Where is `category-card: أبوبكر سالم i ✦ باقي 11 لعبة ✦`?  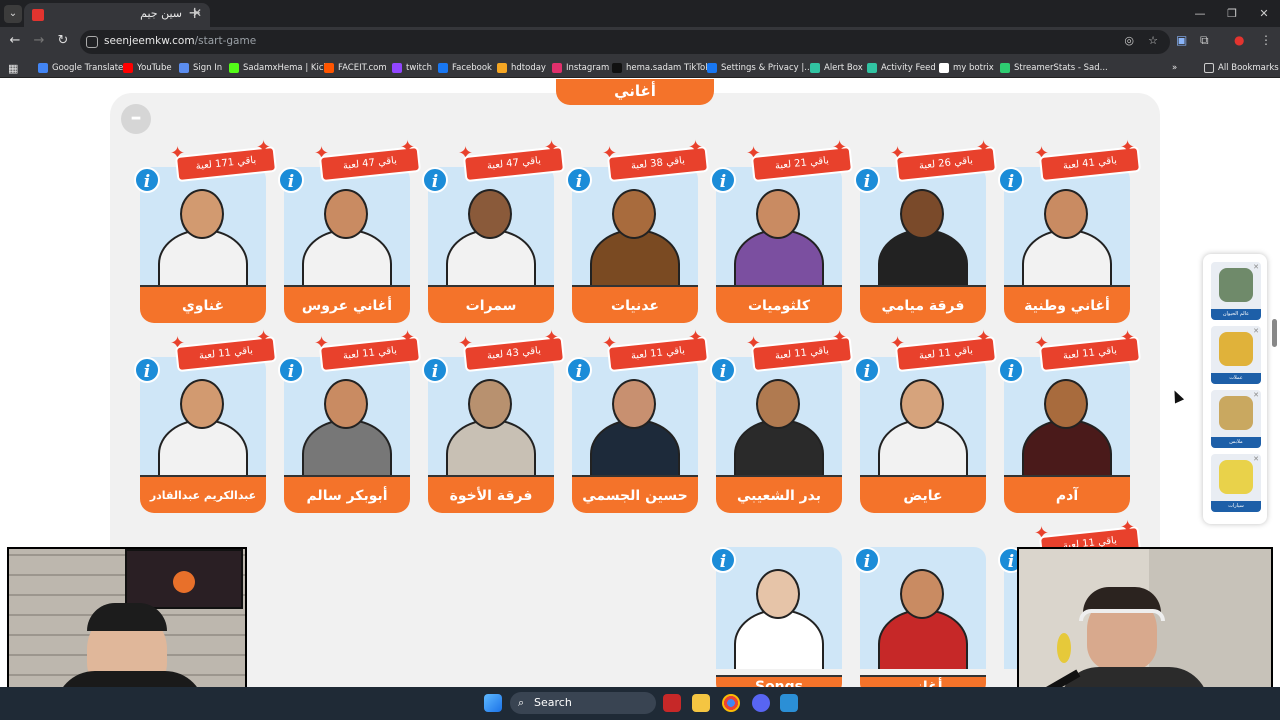
category-card: أبوبكر سالم i ✦ باقي 11 لعبة ✦ is located at coordinates (348, 422).